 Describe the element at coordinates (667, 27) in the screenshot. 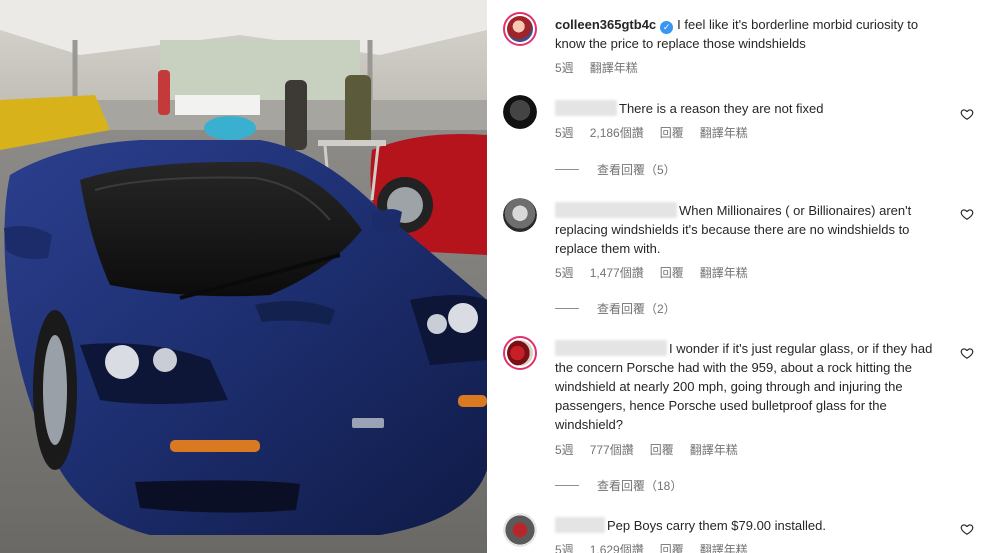

I see `verified-badge-icon: ✓` at that location.